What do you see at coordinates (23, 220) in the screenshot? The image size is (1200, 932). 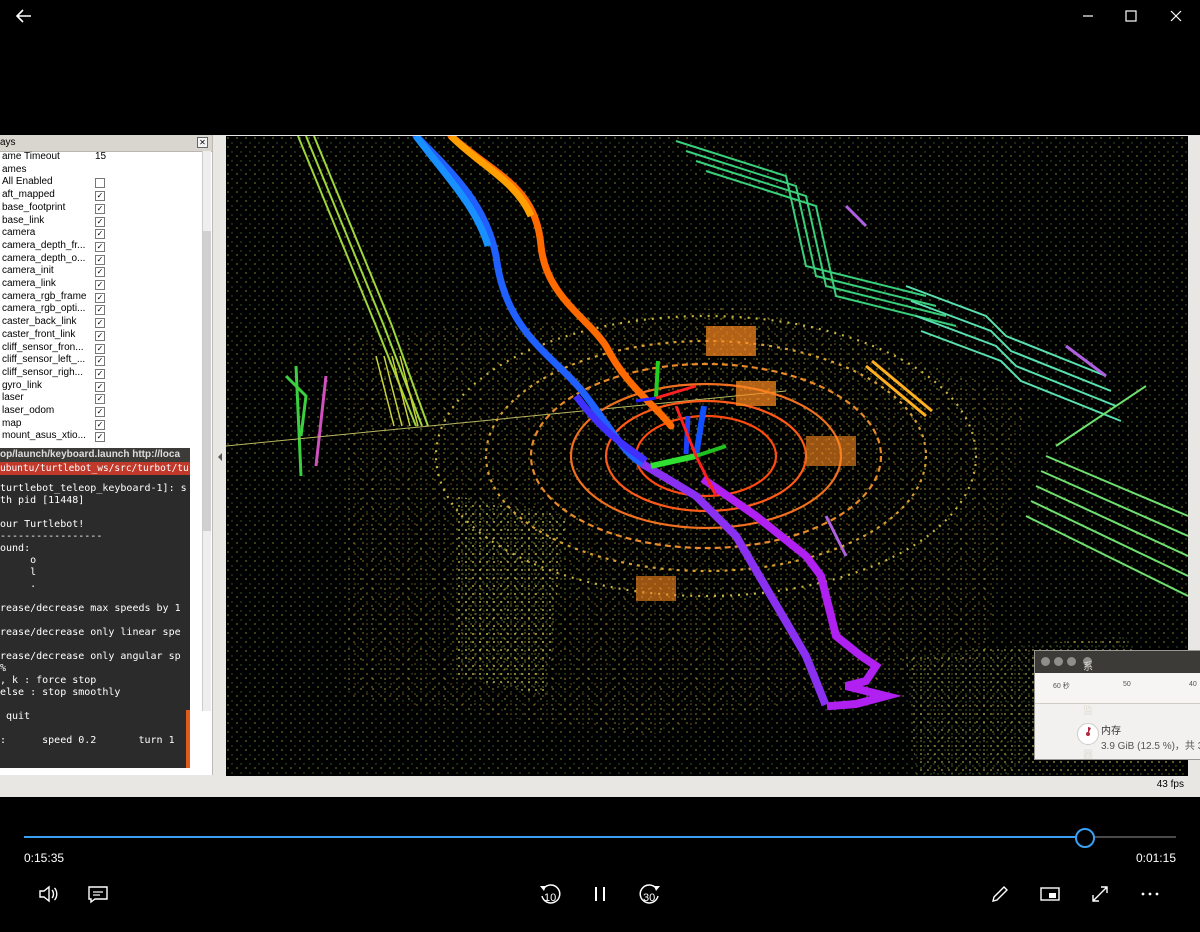 I see `display-row-name: base_link` at bounding box center [23, 220].